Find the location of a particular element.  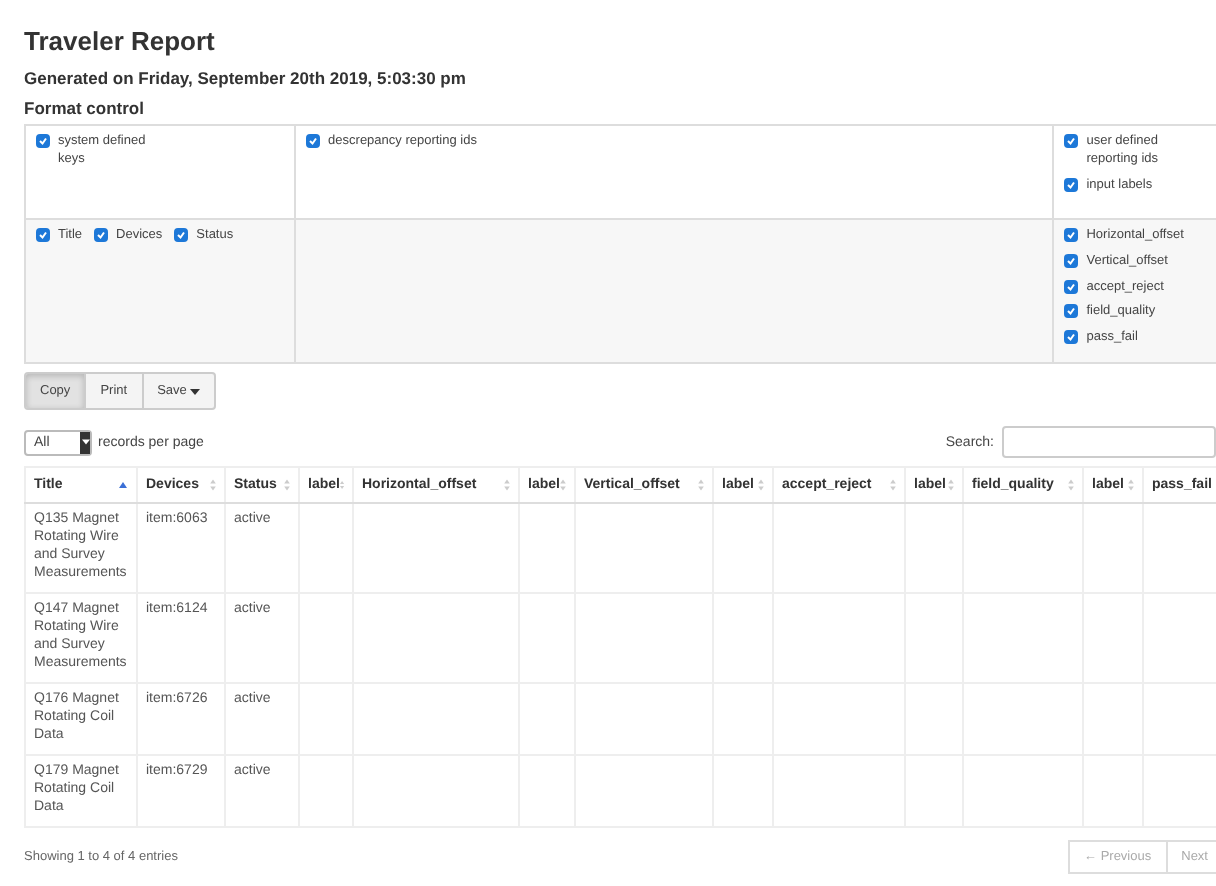

search-field is located at coordinates (1109, 442).